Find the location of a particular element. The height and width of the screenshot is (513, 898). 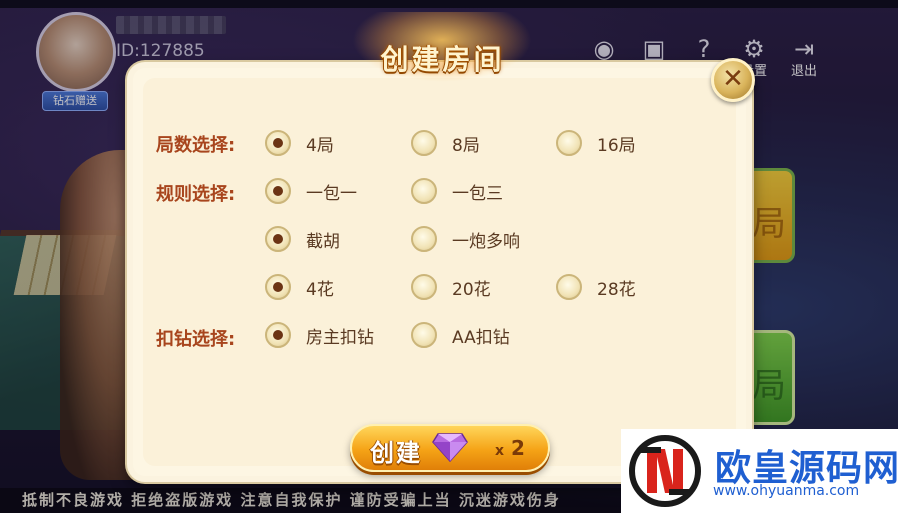

cost-multiplier: x is located at coordinates (500, 451).